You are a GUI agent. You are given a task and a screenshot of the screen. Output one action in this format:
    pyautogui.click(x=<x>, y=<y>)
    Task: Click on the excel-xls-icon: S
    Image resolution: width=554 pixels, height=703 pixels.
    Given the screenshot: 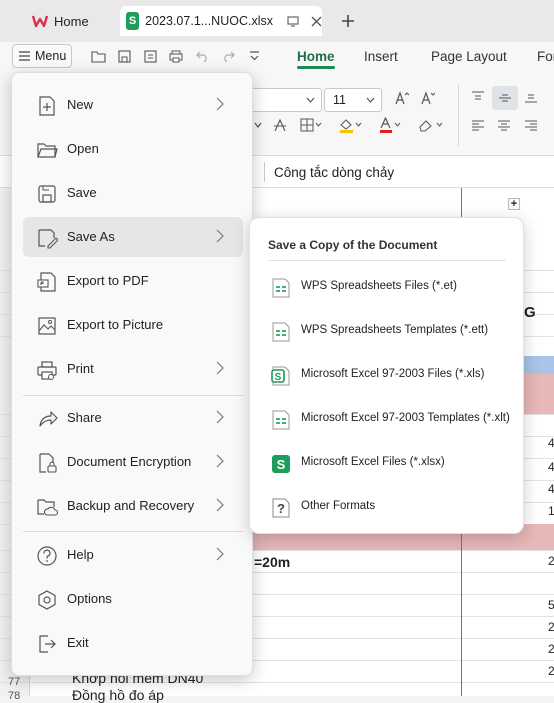 What is the action you would take?
    pyautogui.click(x=281, y=376)
    